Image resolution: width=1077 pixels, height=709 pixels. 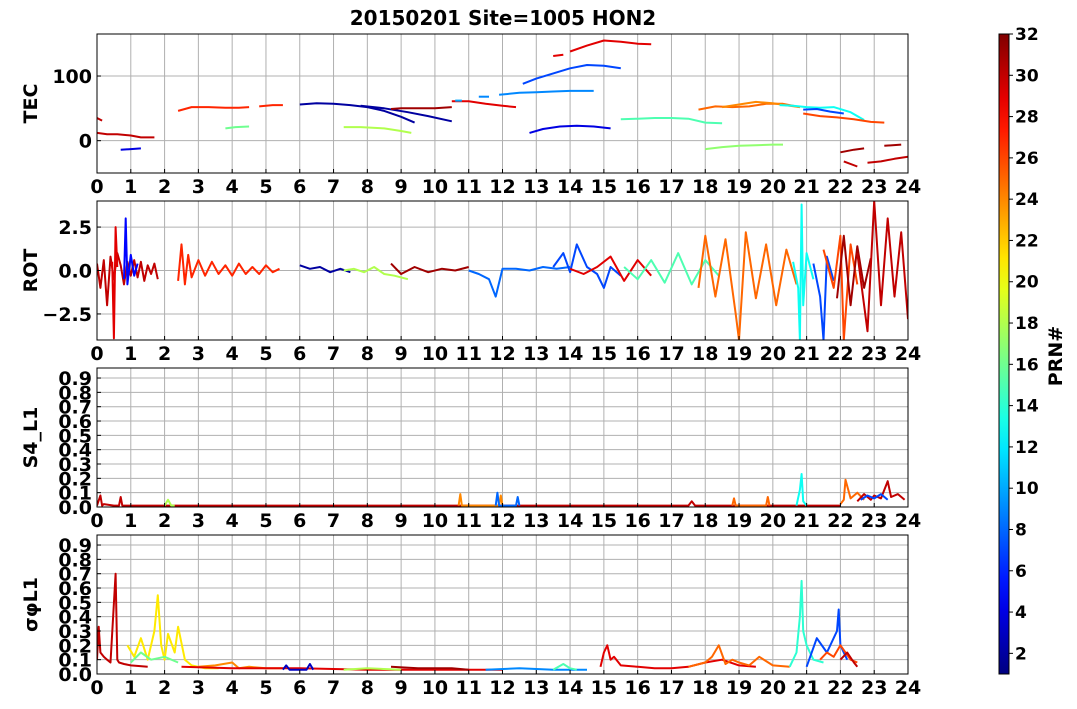 I want to click on y-tick-label: 0.9, so click(x=75, y=546).